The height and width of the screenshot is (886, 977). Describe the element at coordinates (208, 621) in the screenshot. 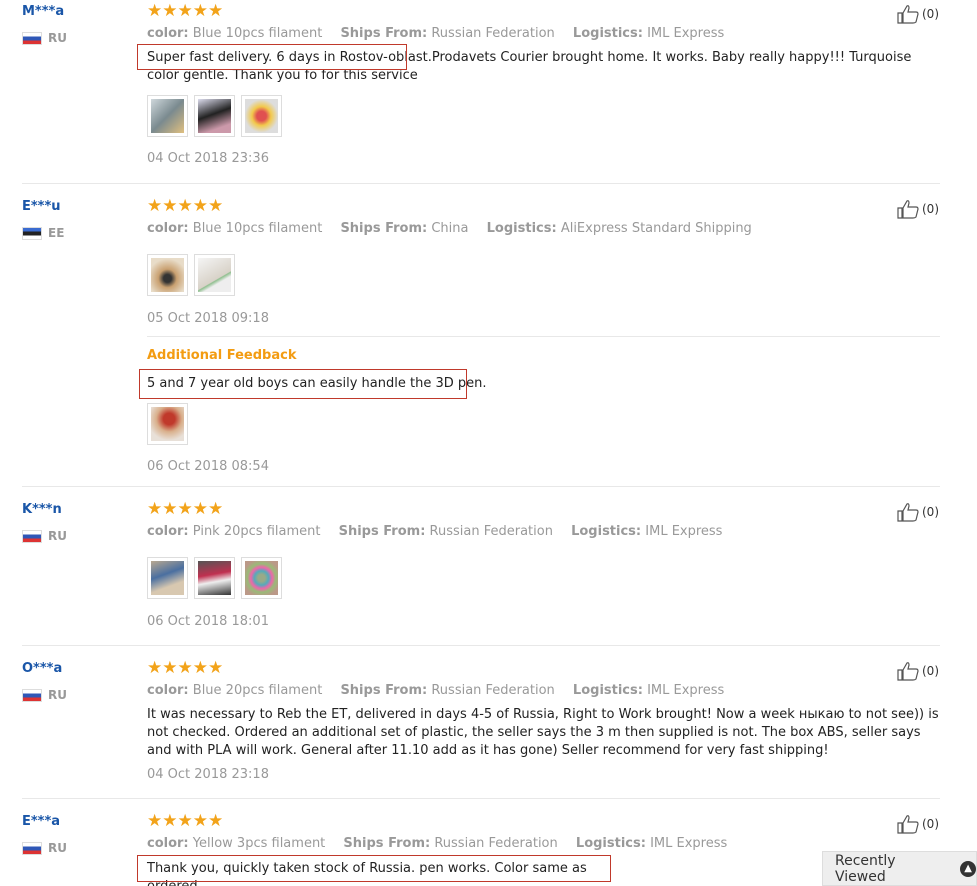

I see `review-date: 06 Oct 2018 18:01` at that location.